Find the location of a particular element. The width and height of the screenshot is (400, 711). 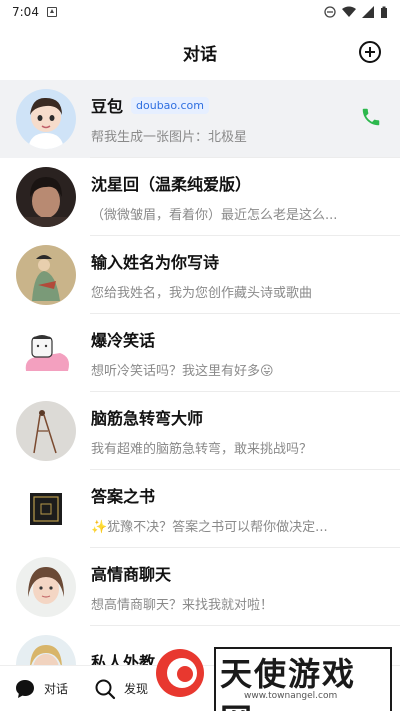

watermark-logo-icon is located at coordinates (180, 673).